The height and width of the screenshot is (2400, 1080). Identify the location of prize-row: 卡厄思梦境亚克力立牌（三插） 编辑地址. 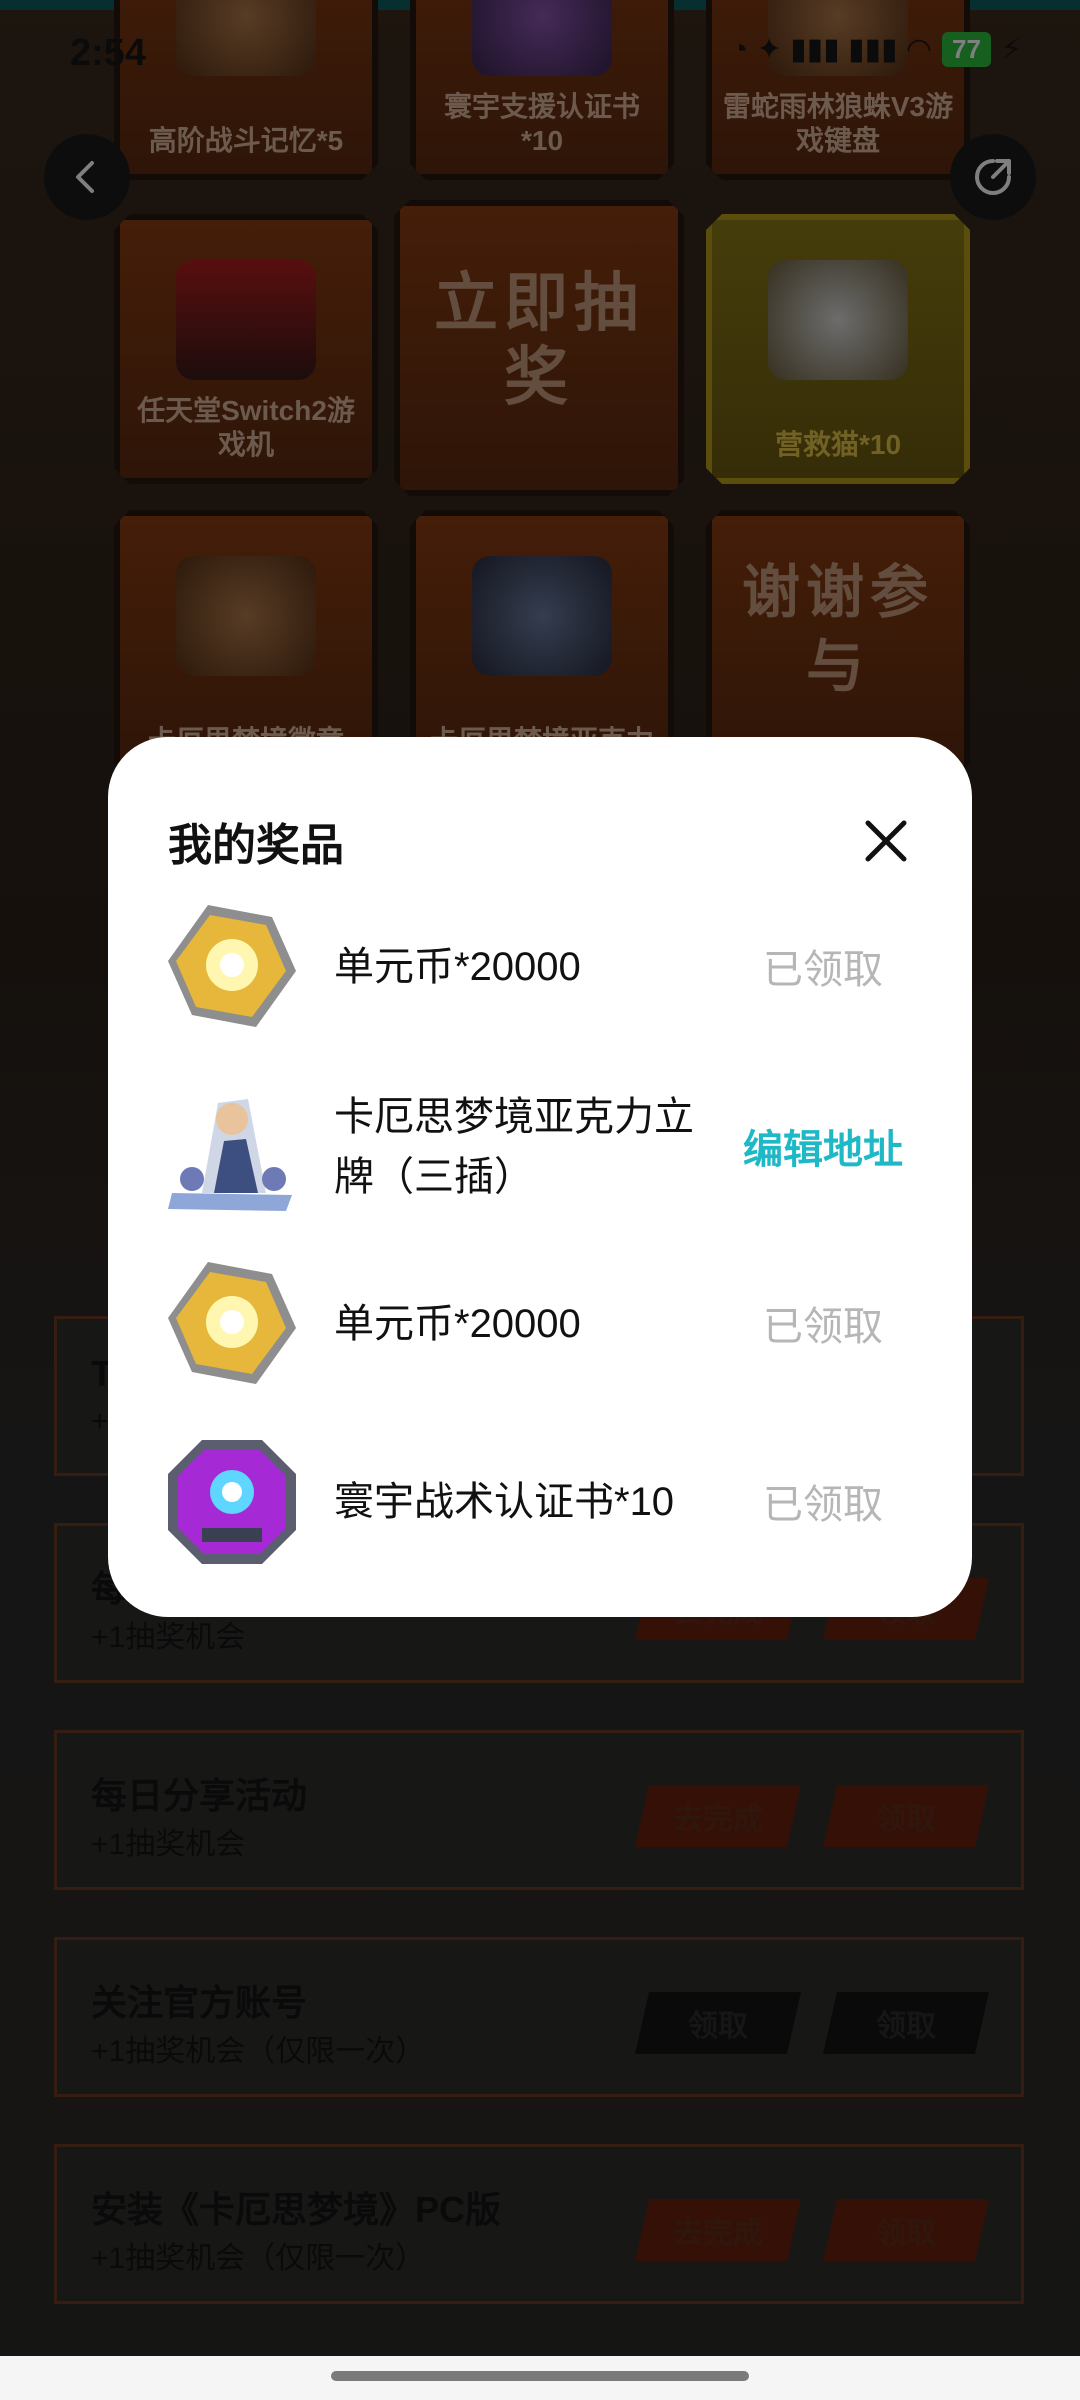
(540, 1152).